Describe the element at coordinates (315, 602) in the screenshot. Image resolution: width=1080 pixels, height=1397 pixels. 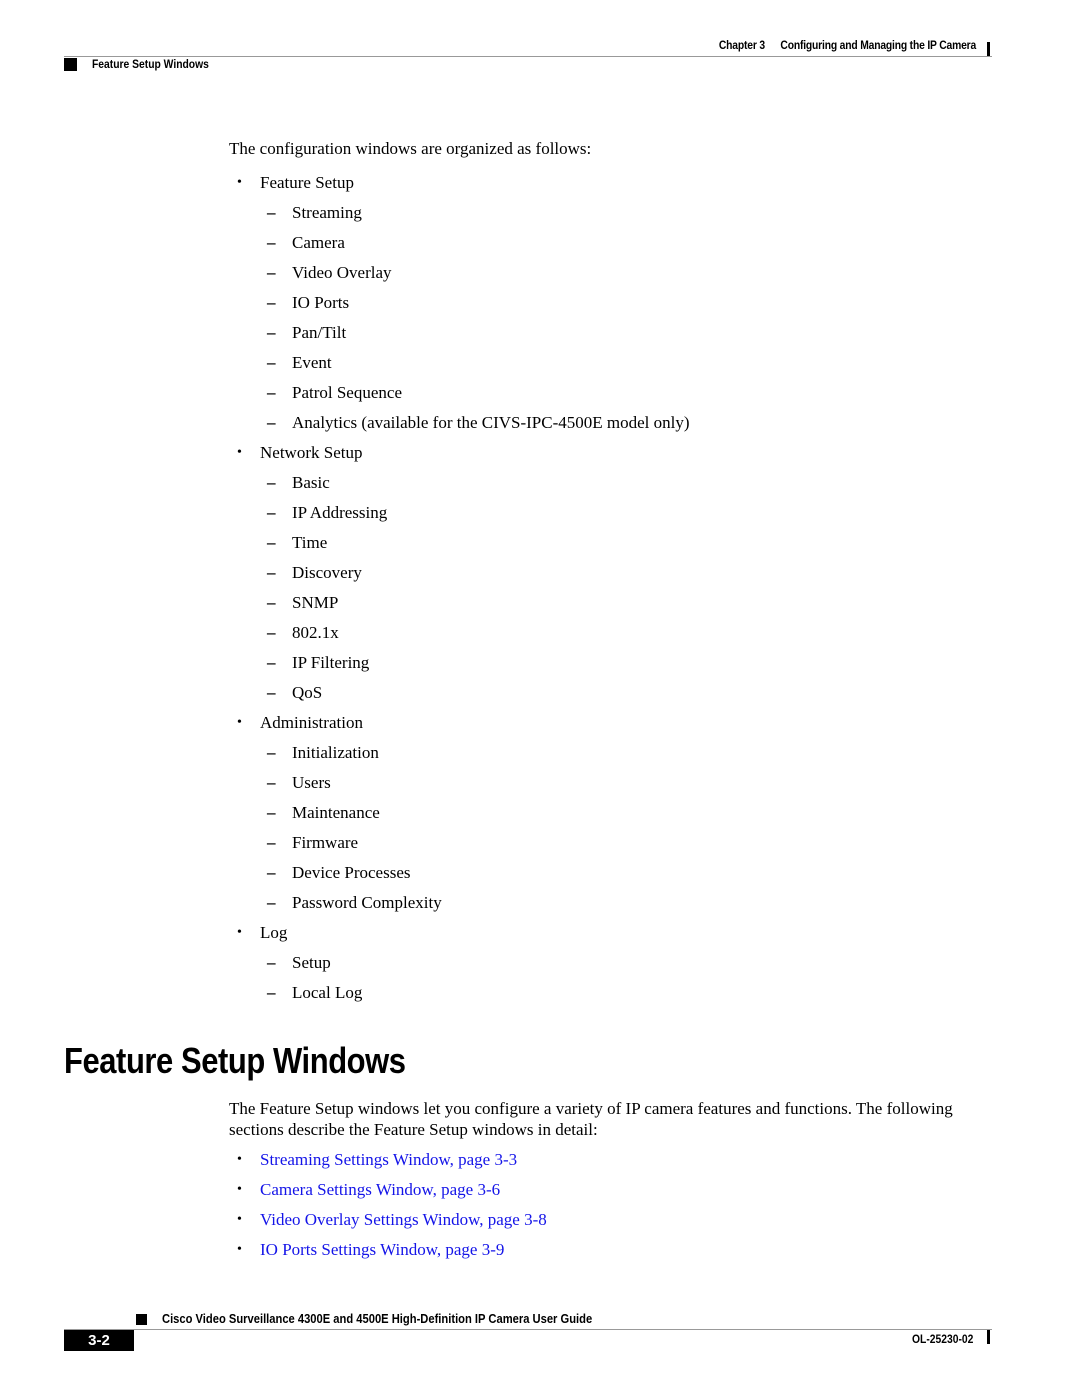
I see `outline-item-label: SNMP` at that location.